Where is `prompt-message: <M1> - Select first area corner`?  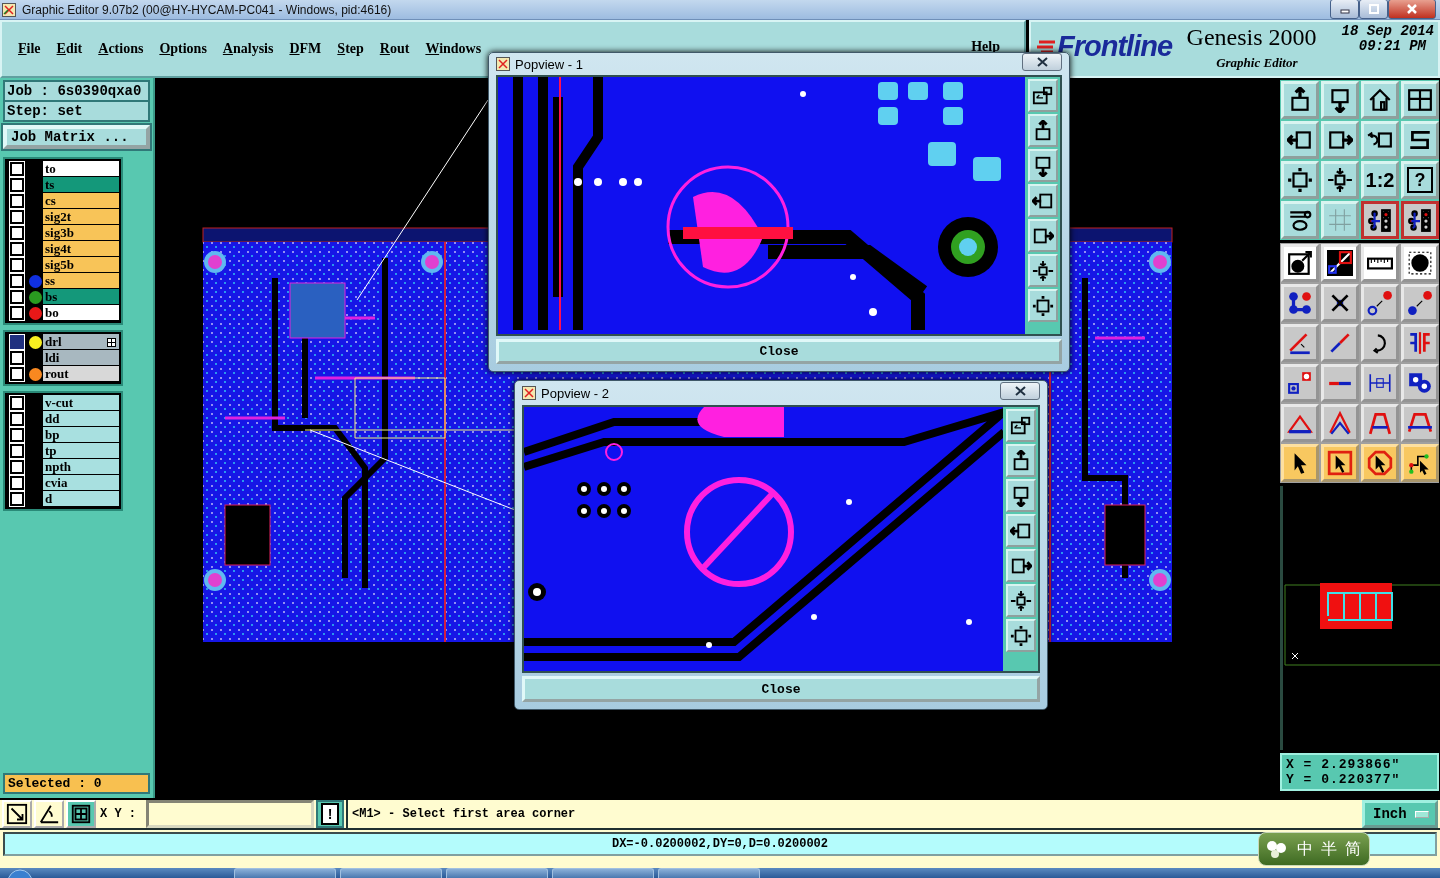 prompt-message: <M1> - Select first area corner is located at coordinates (464, 814).